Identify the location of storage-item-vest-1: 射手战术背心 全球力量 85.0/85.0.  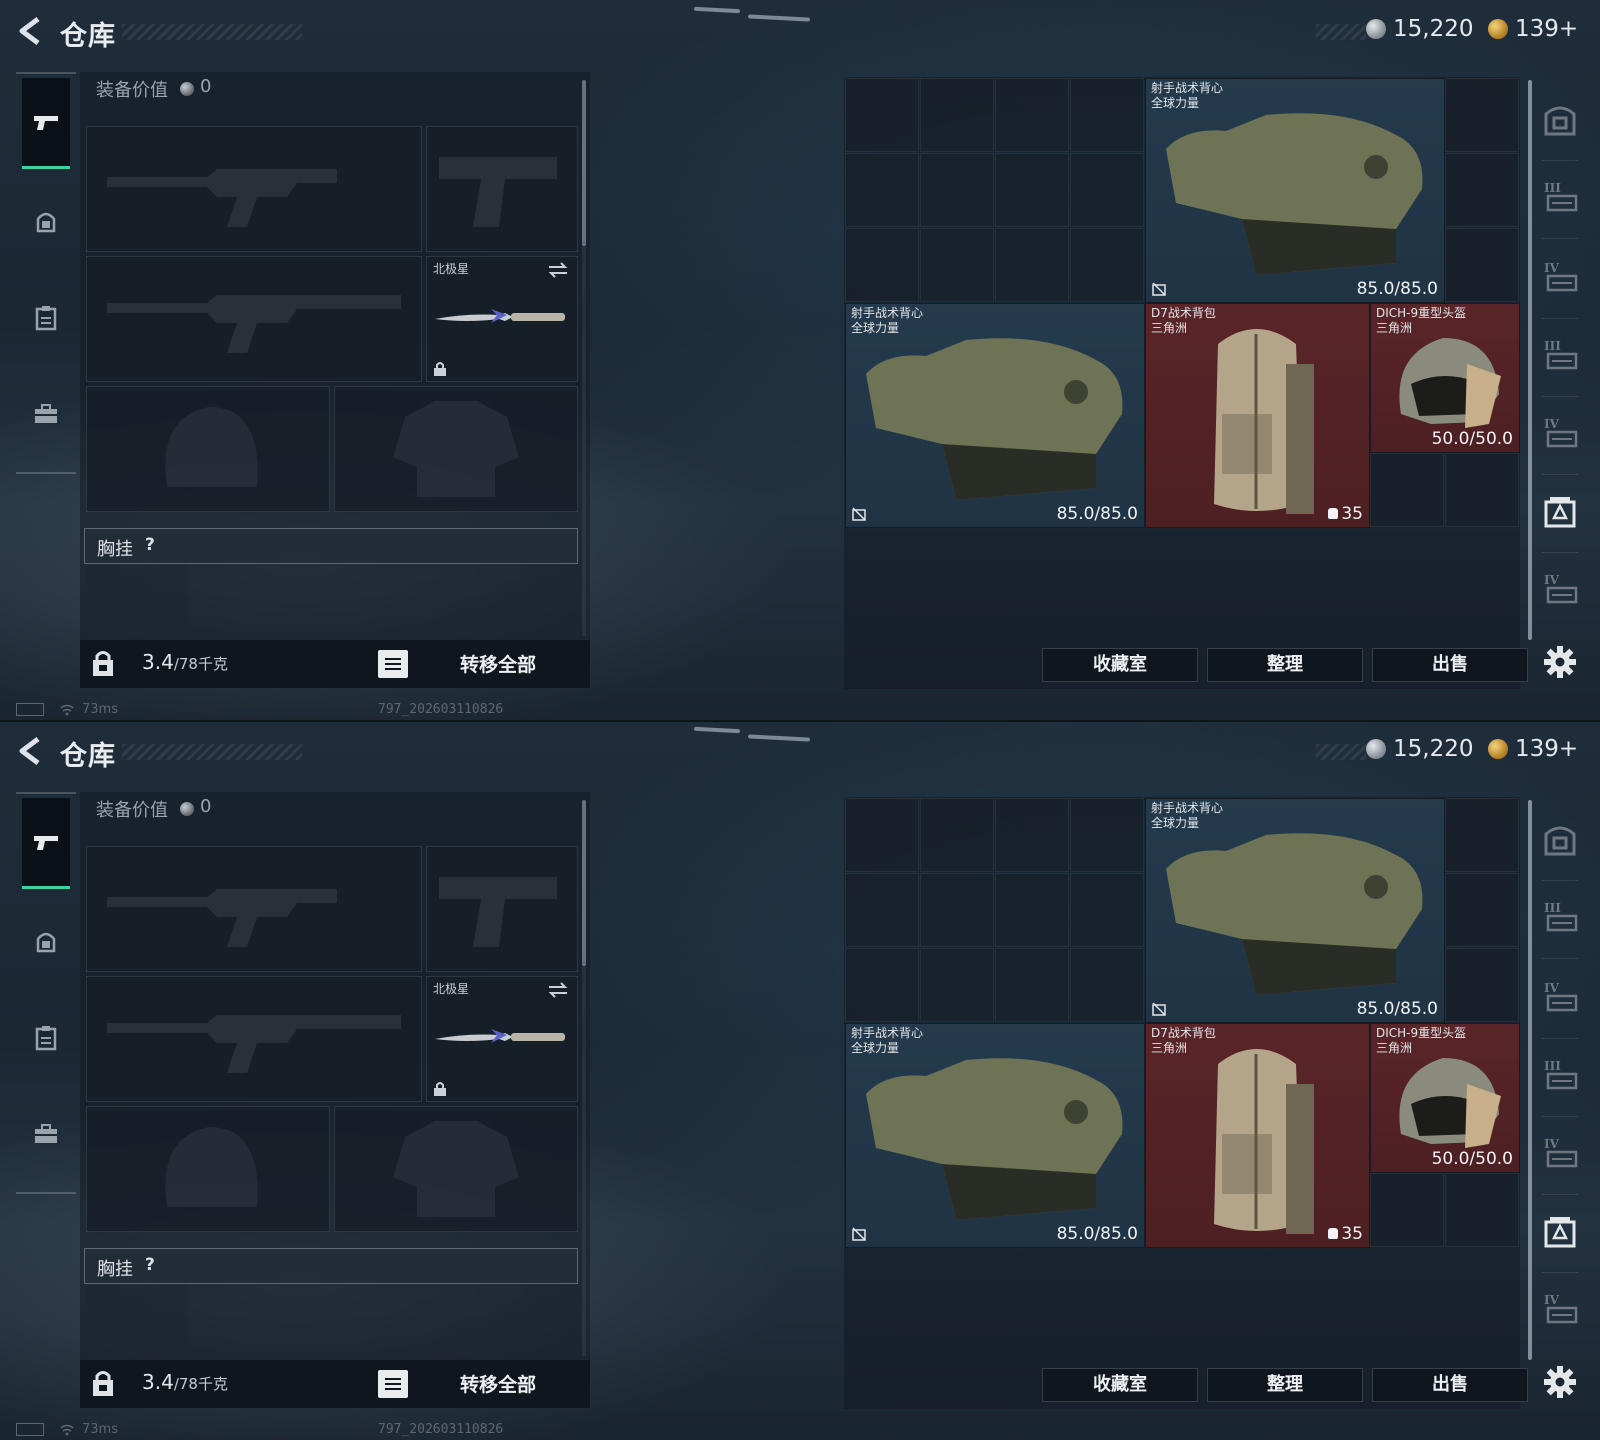
(1295, 190).